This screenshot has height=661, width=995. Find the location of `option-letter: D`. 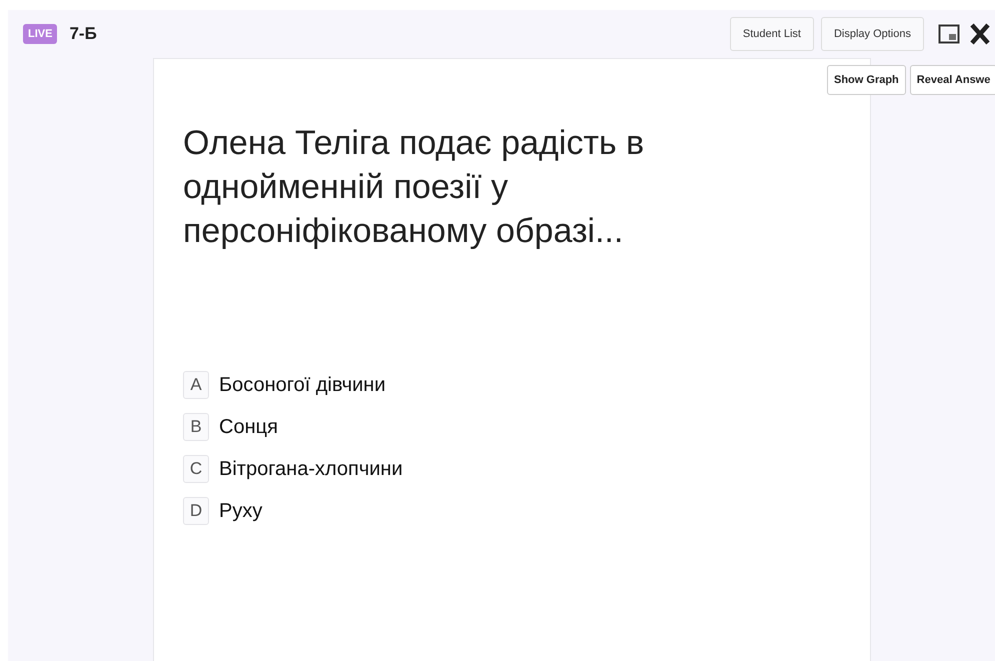

option-letter: D is located at coordinates (196, 511).